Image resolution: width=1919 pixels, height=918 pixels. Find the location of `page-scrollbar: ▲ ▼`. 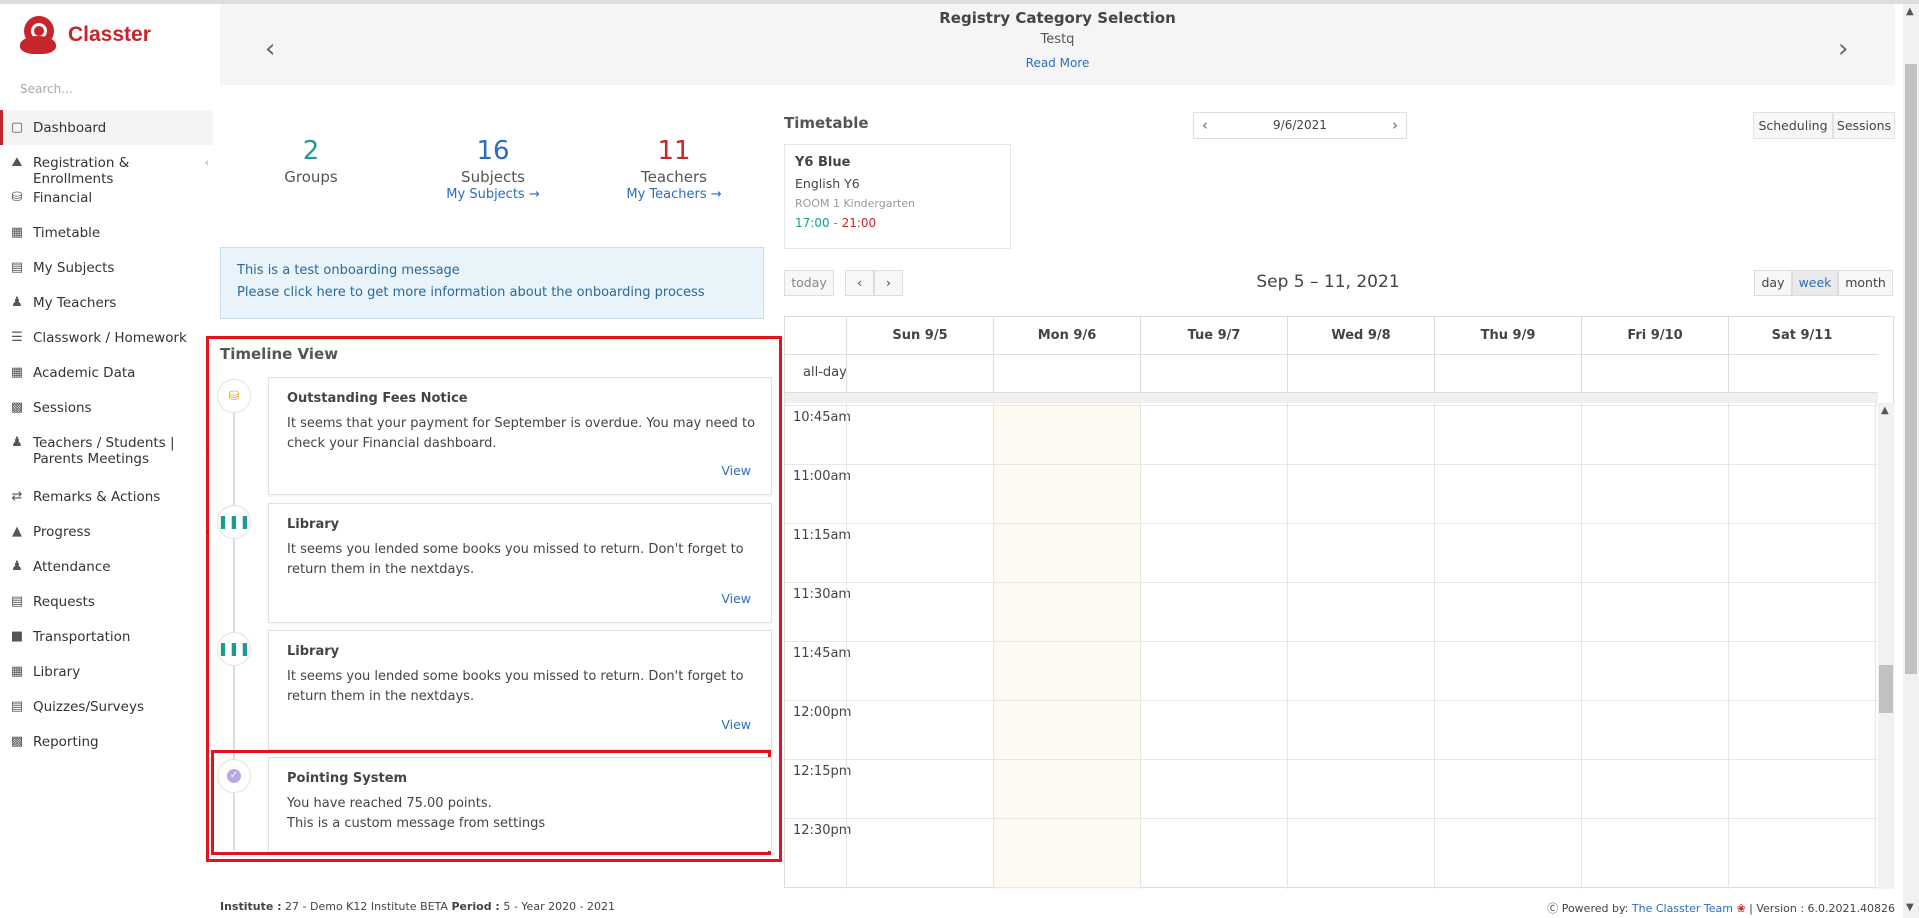

page-scrollbar: ▲ ▼ is located at coordinates (1911, 461).